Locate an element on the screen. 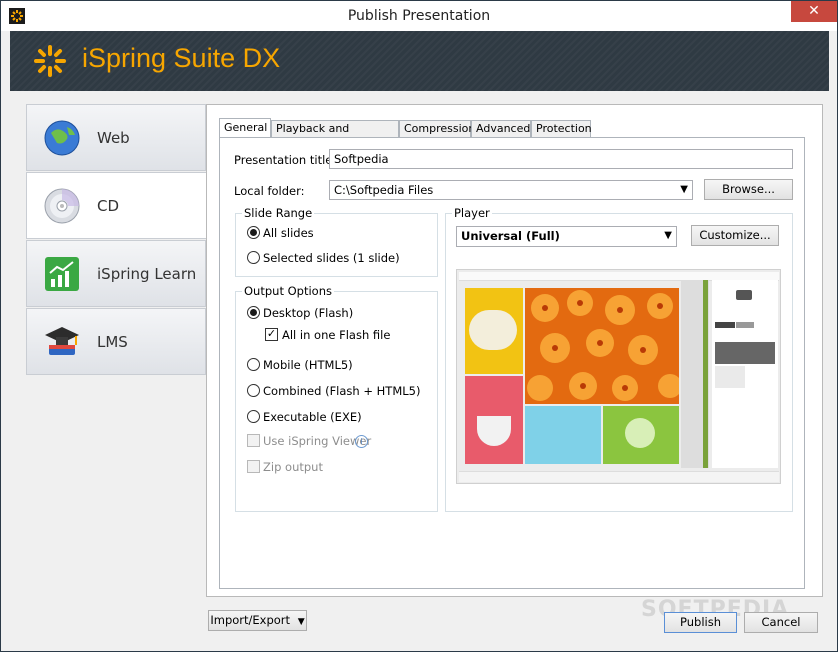 Image resolution: width=838 pixels, height=652 pixels. cd-icon is located at coordinates (62, 206).